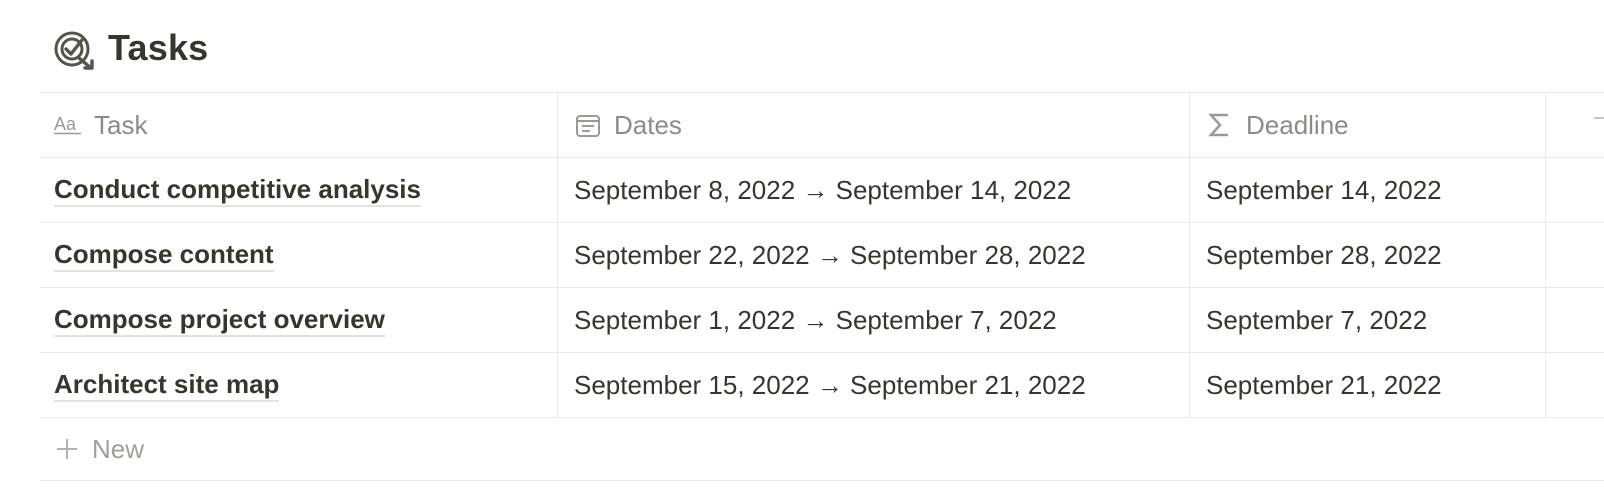  Describe the element at coordinates (822, 449) in the screenshot. I see `add-new-row-button: New` at that location.